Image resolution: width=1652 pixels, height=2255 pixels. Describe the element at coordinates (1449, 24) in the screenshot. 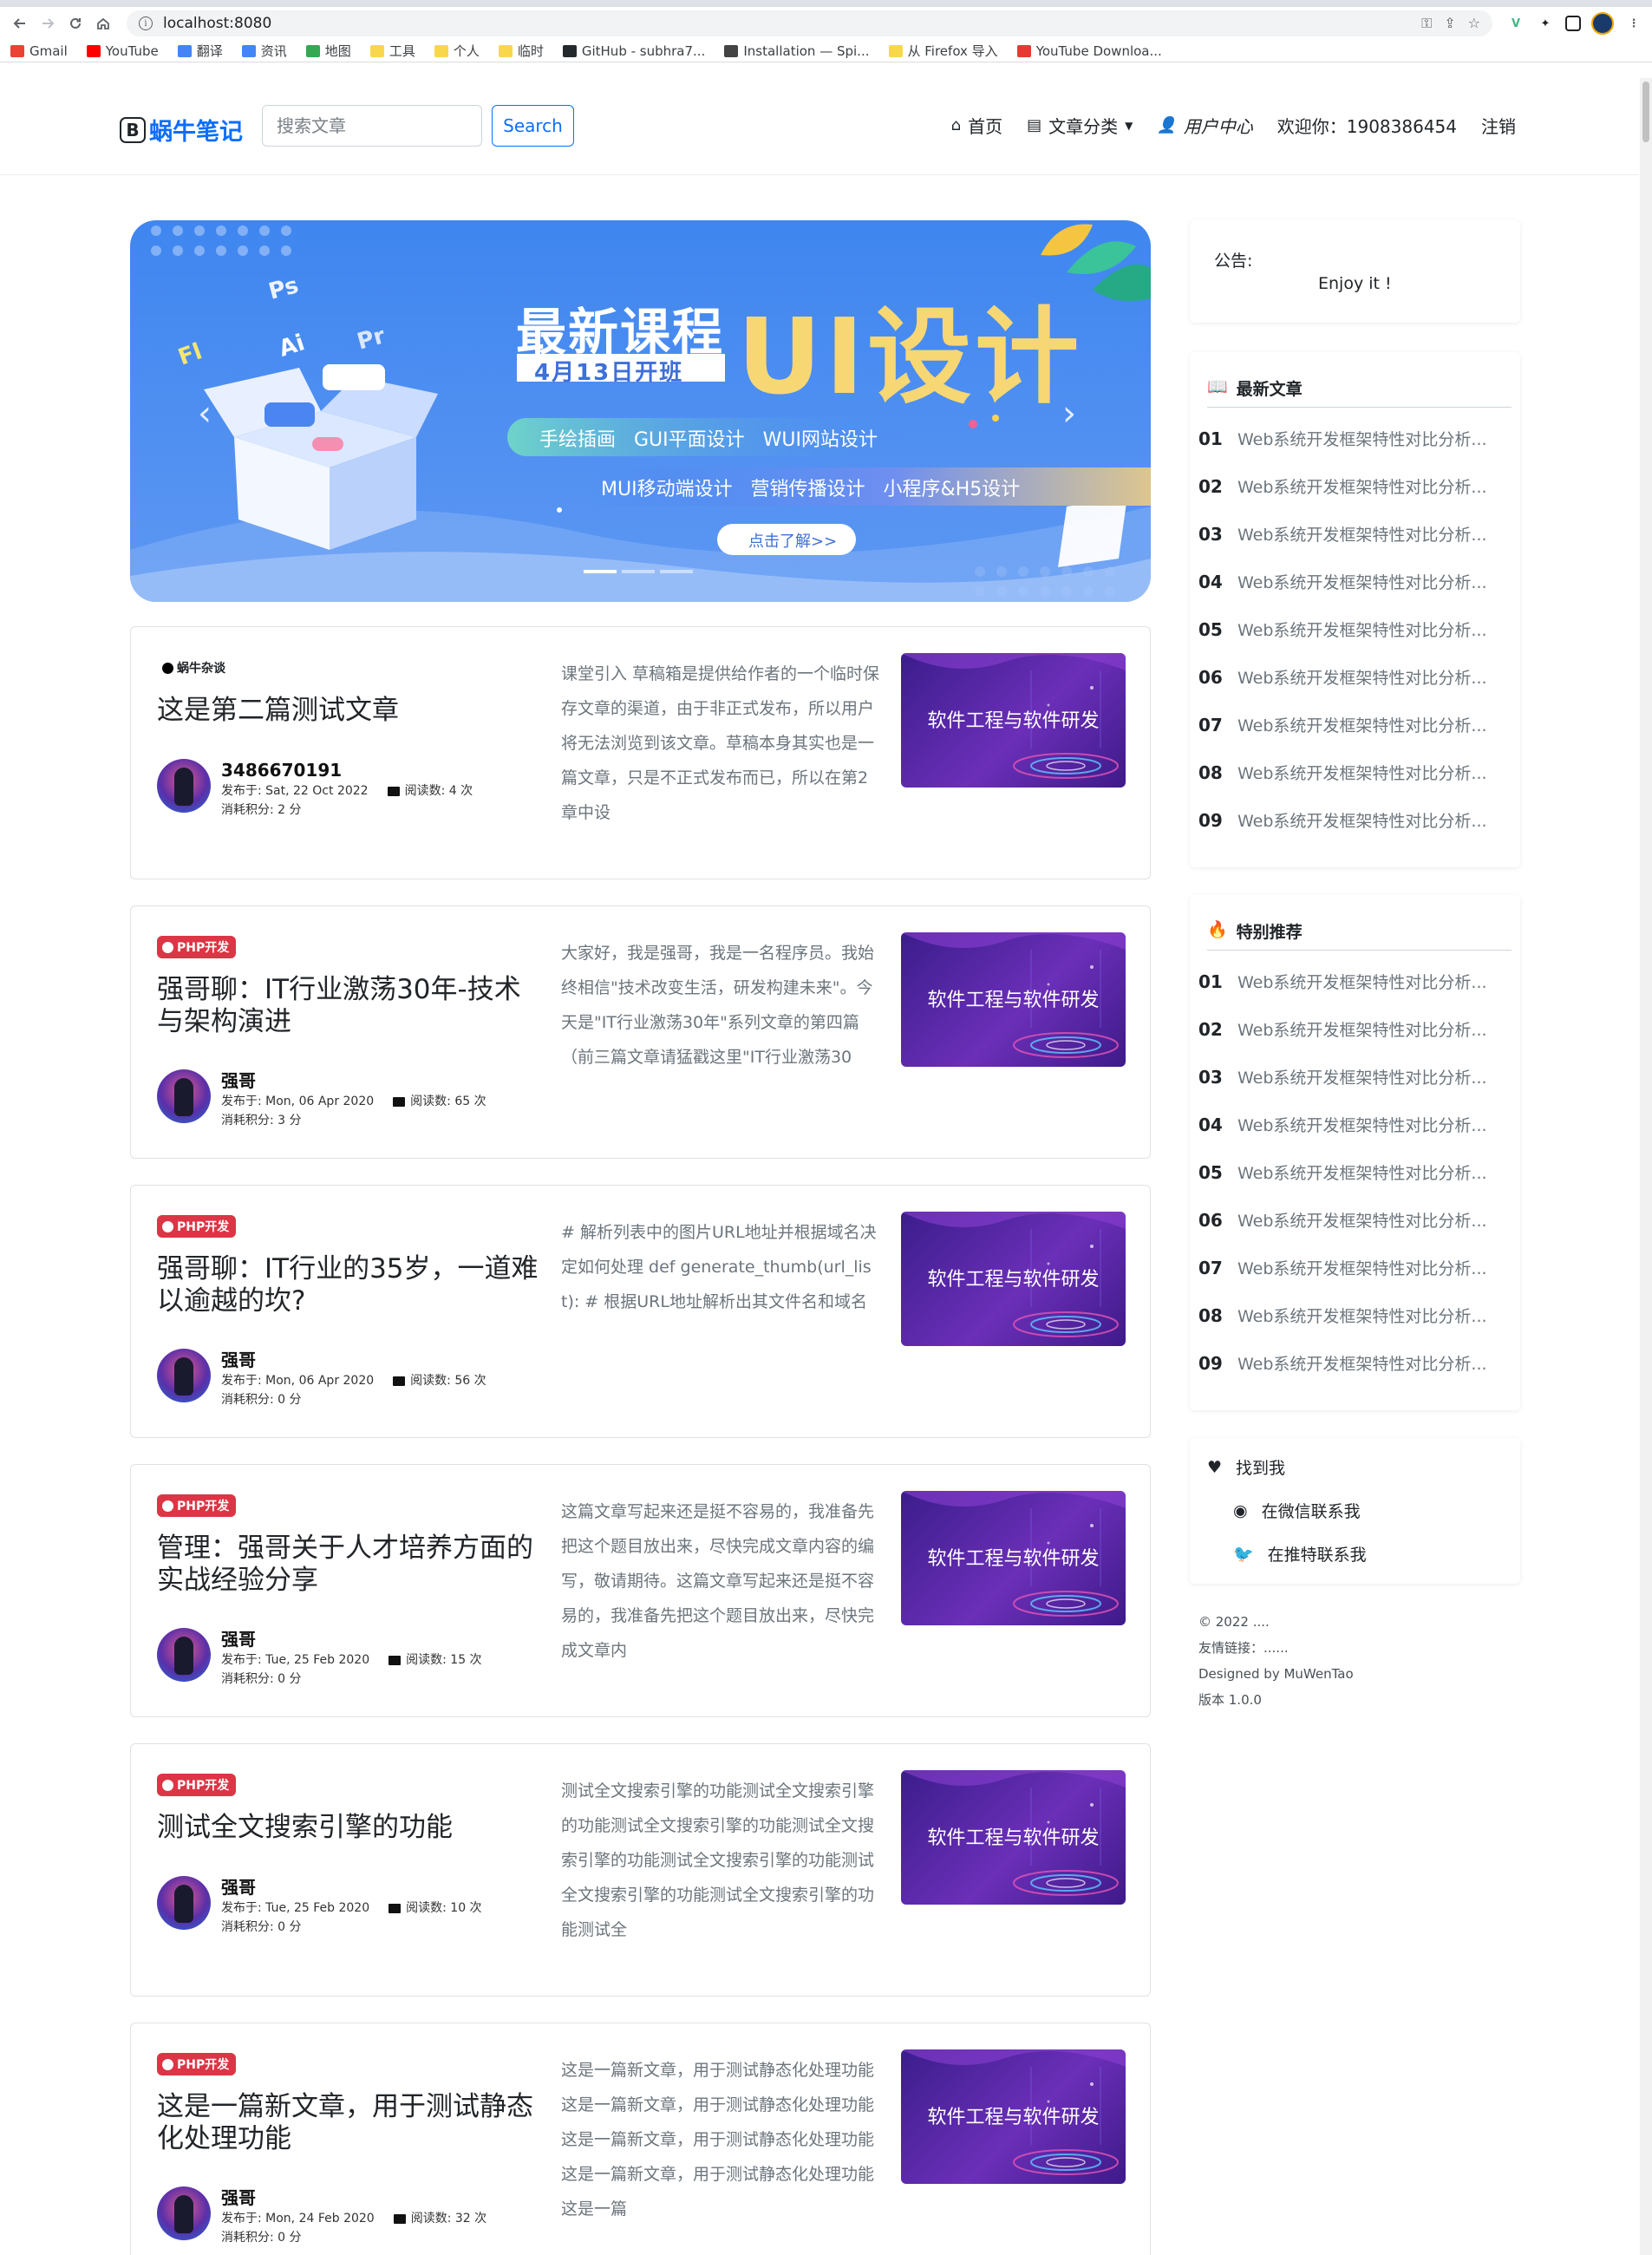

I see `share-icon: ⇪` at that location.